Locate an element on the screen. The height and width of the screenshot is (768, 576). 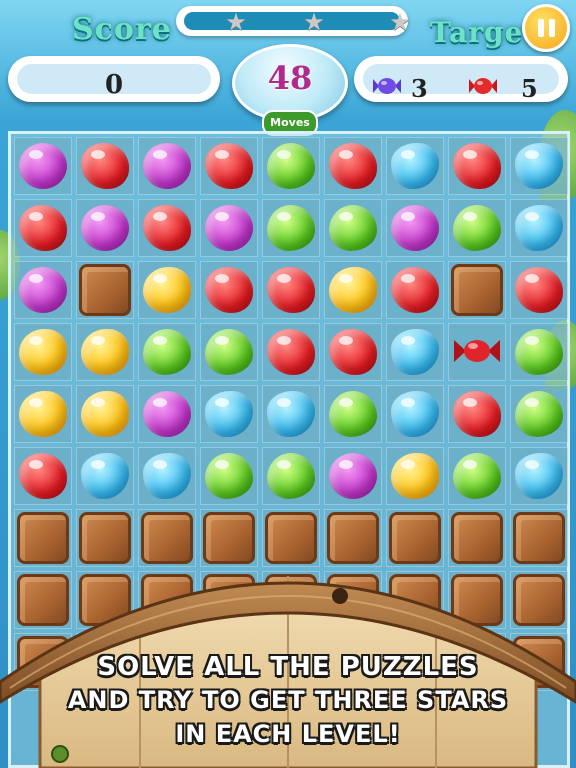
score-value: 0 is located at coordinates (114, 85).